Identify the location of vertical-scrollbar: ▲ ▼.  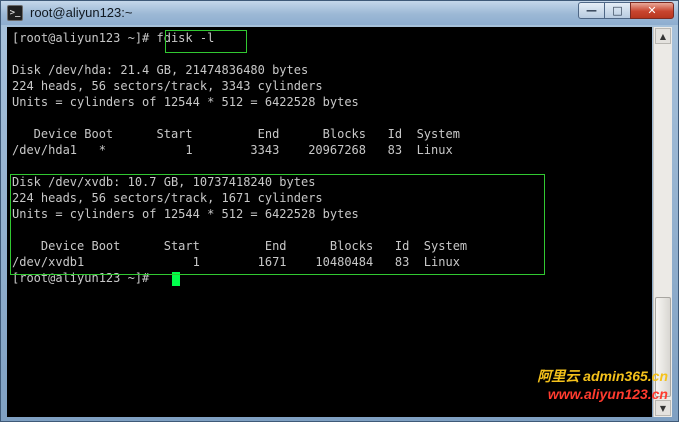
(662, 222).